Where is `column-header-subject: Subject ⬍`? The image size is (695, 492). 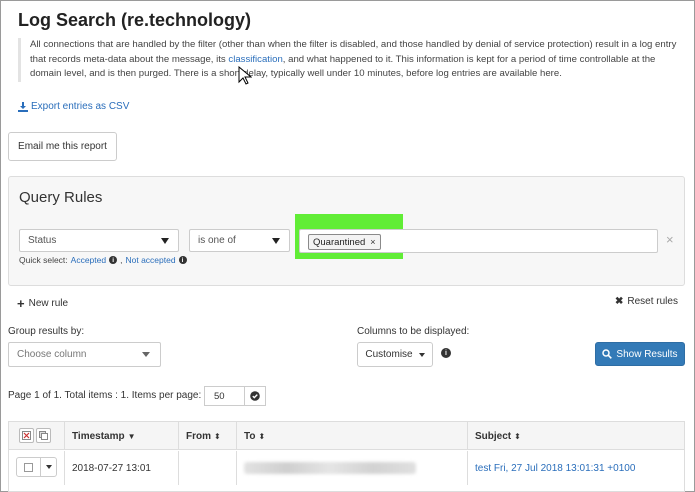
column-header-subject: Subject ⬍ is located at coordinates (577, 436).